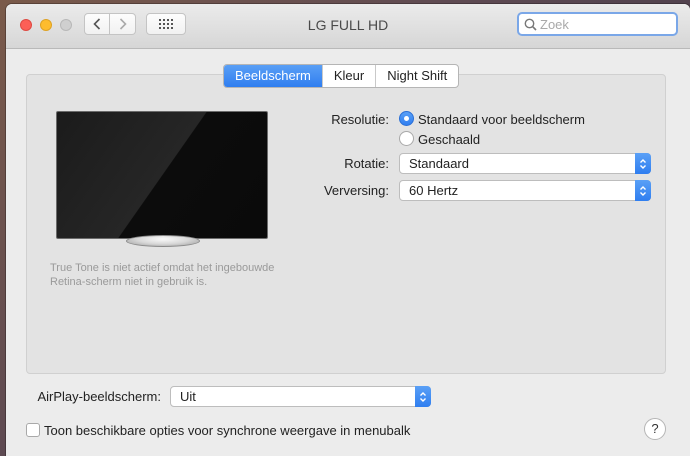  What do you see at coordinates (360, 119) in the screenshot?
I see `resolution-label: Resolutie:` at bounding box center [360, 119].